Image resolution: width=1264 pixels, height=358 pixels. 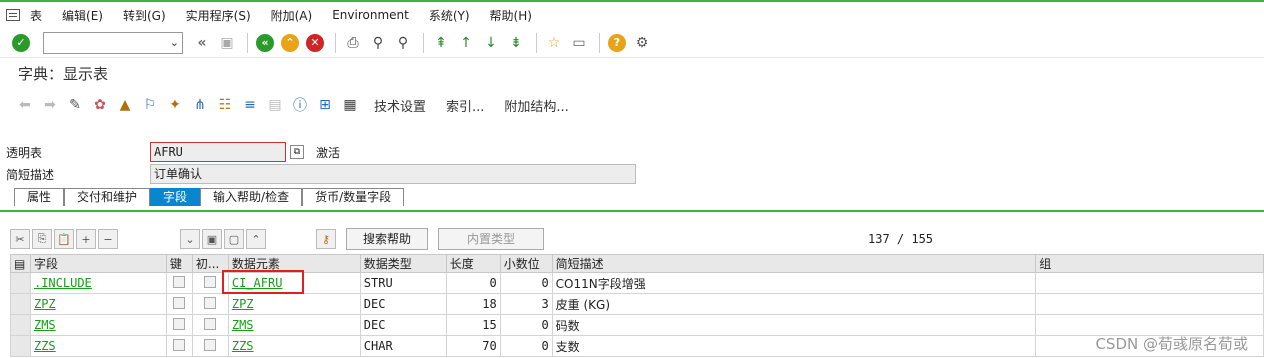 I want to click on element-link: ZMS, so click(x=243, y=325).